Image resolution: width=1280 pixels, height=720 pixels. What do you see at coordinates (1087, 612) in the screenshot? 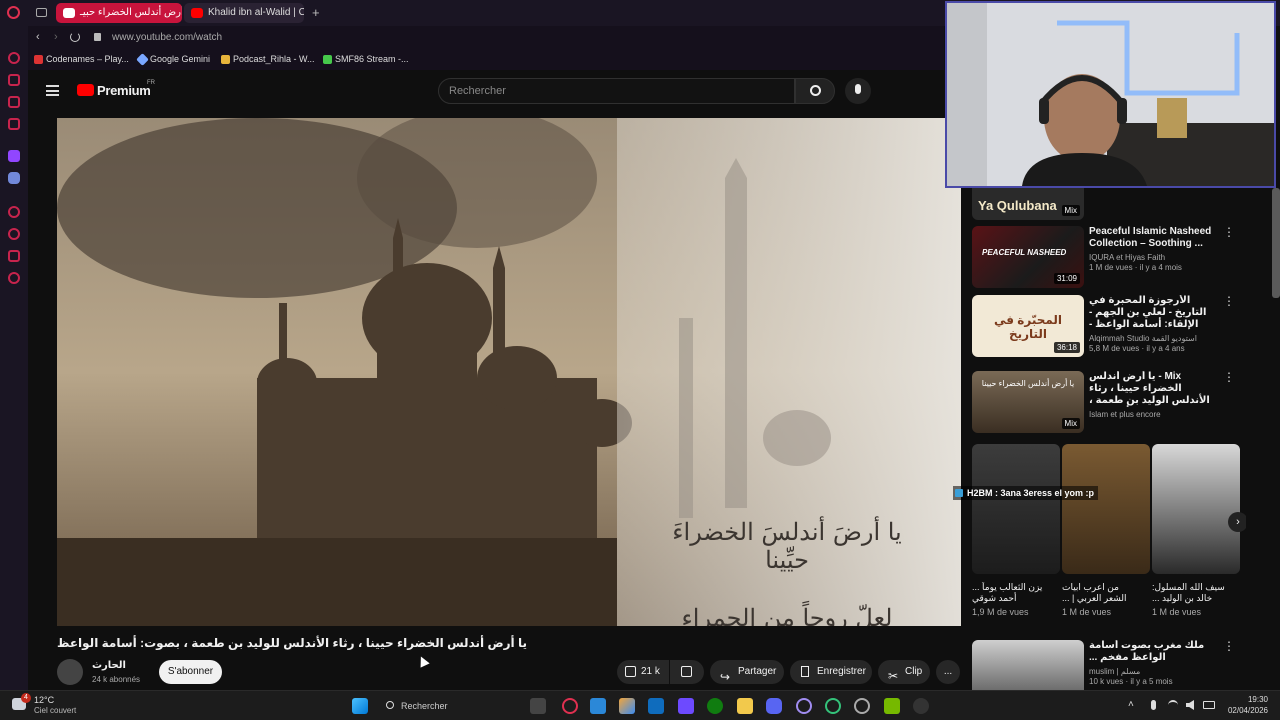
I see `short-views: 1 M de vues` at bounding box center [1087, 612].